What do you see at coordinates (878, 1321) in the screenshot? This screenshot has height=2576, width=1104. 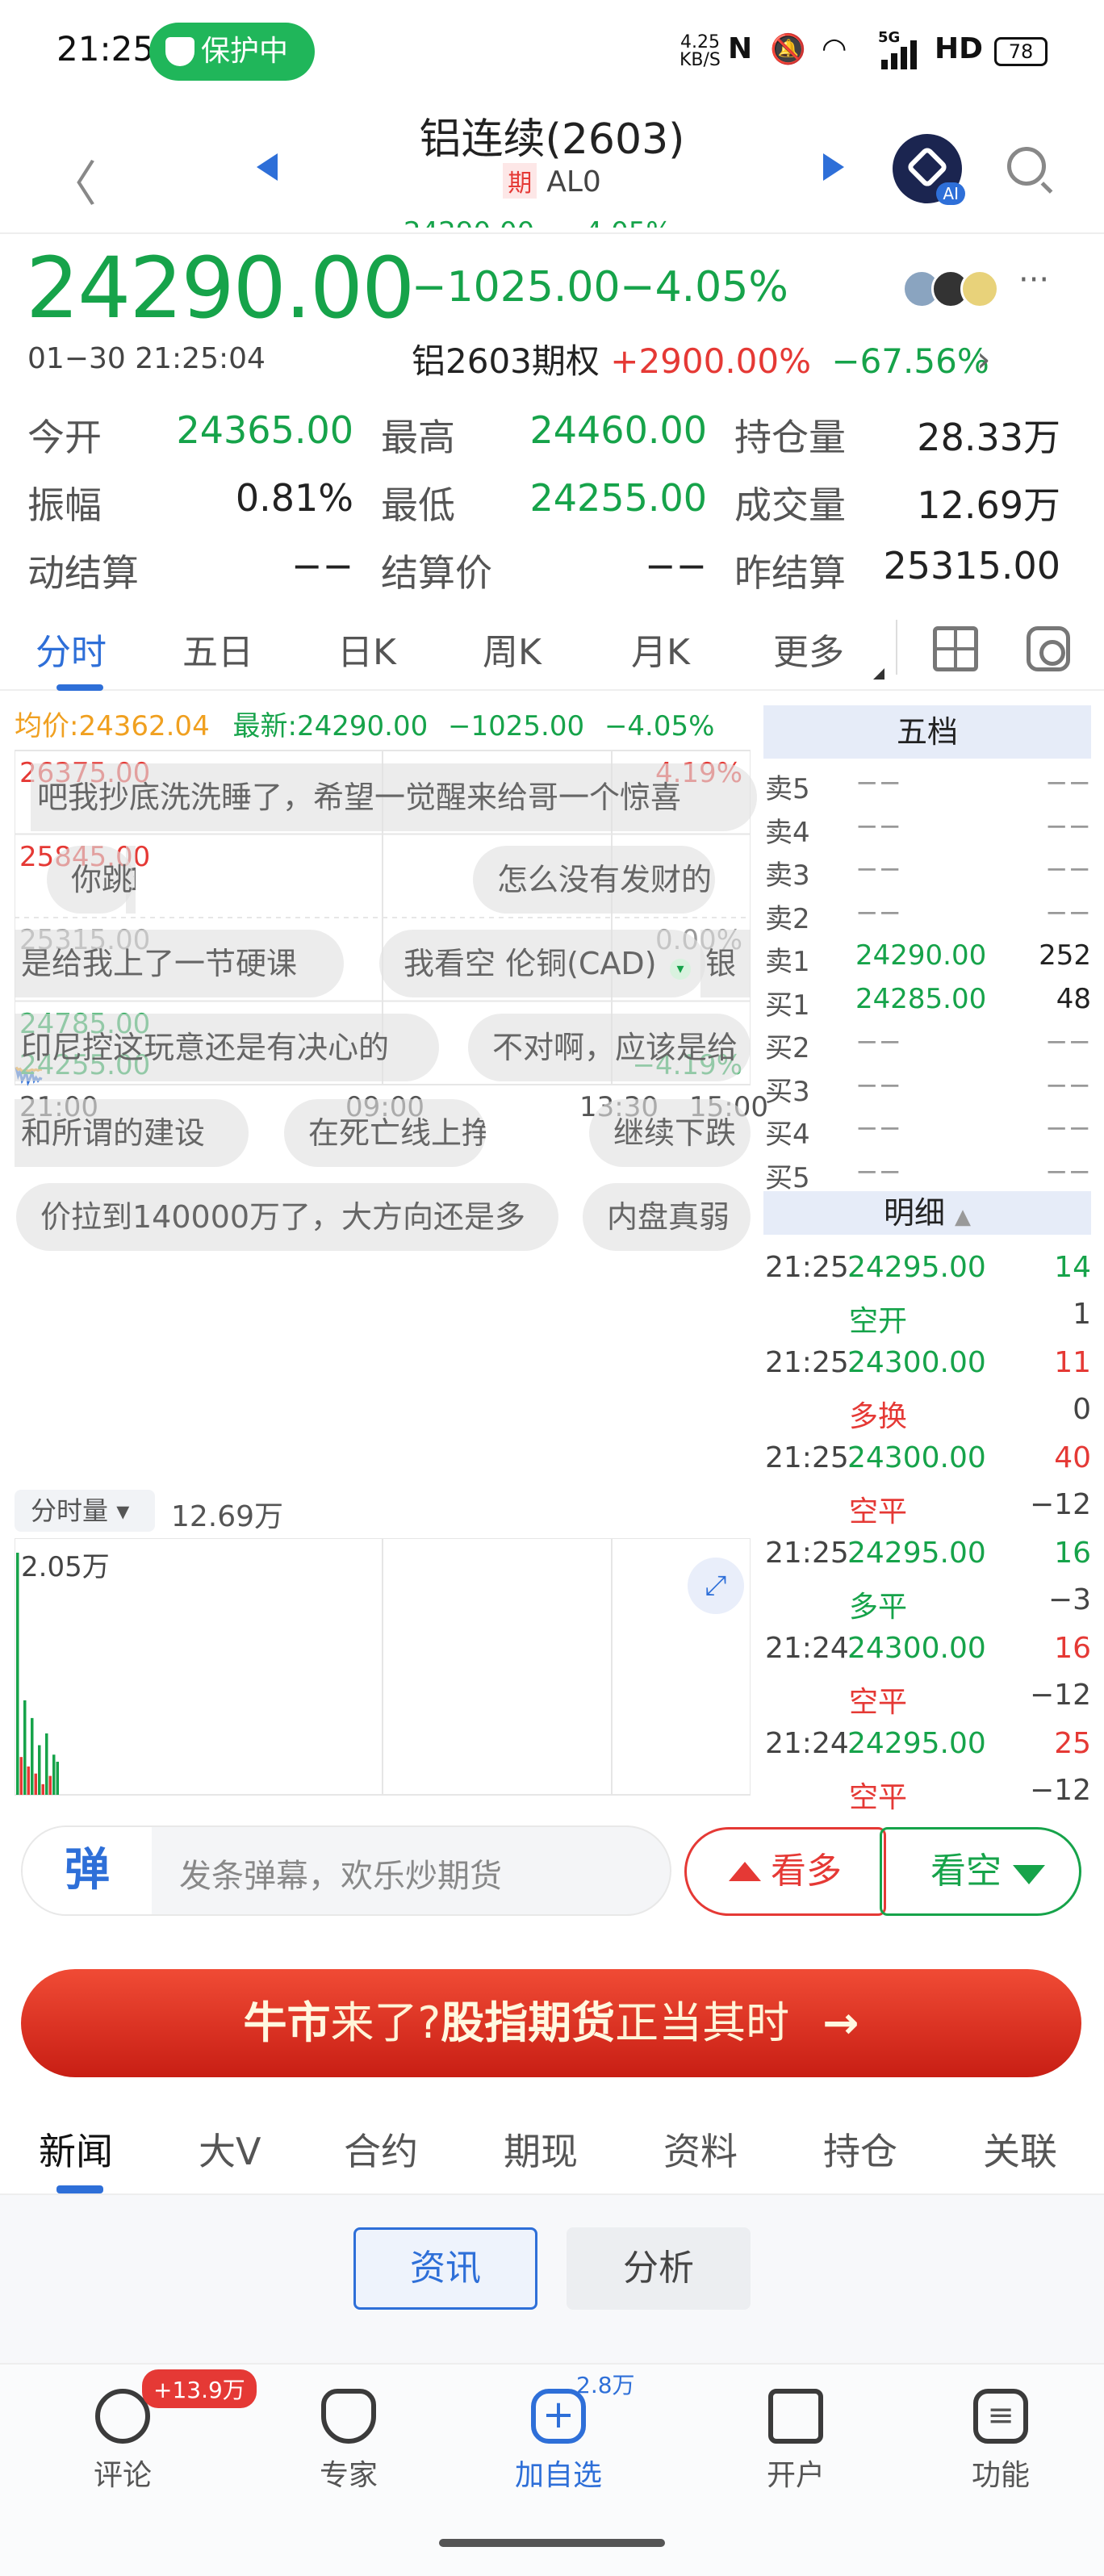 I see `trade-type: 空开` at bounding box center [878, 1321].